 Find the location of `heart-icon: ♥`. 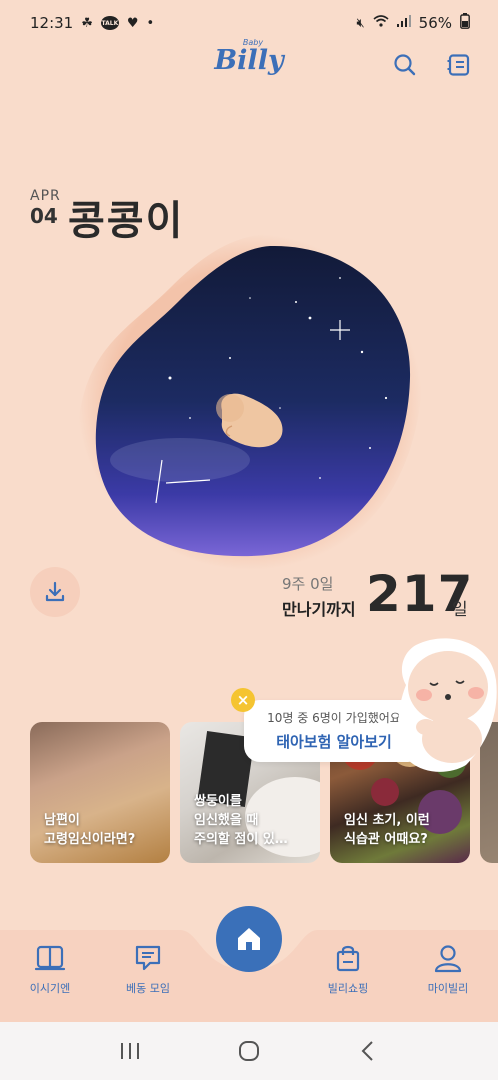

heart-icon: ♥ is located at coordinates (132, 23).